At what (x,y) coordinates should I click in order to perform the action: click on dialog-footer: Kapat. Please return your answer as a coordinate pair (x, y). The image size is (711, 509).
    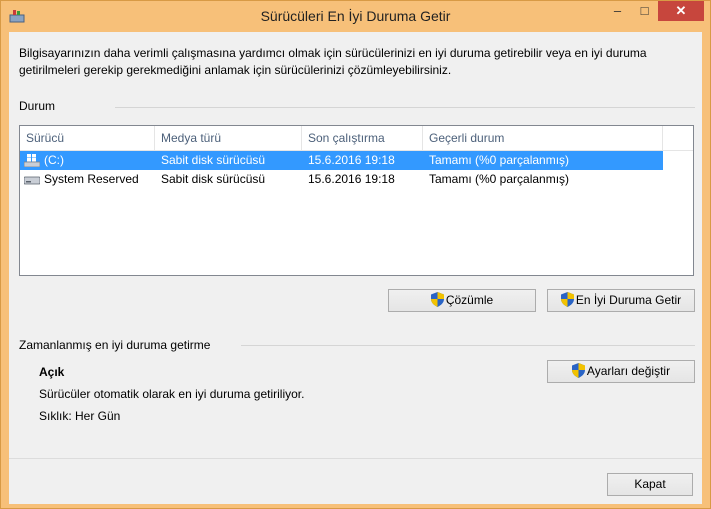
    Looking at the image, I should click on (355, 481).